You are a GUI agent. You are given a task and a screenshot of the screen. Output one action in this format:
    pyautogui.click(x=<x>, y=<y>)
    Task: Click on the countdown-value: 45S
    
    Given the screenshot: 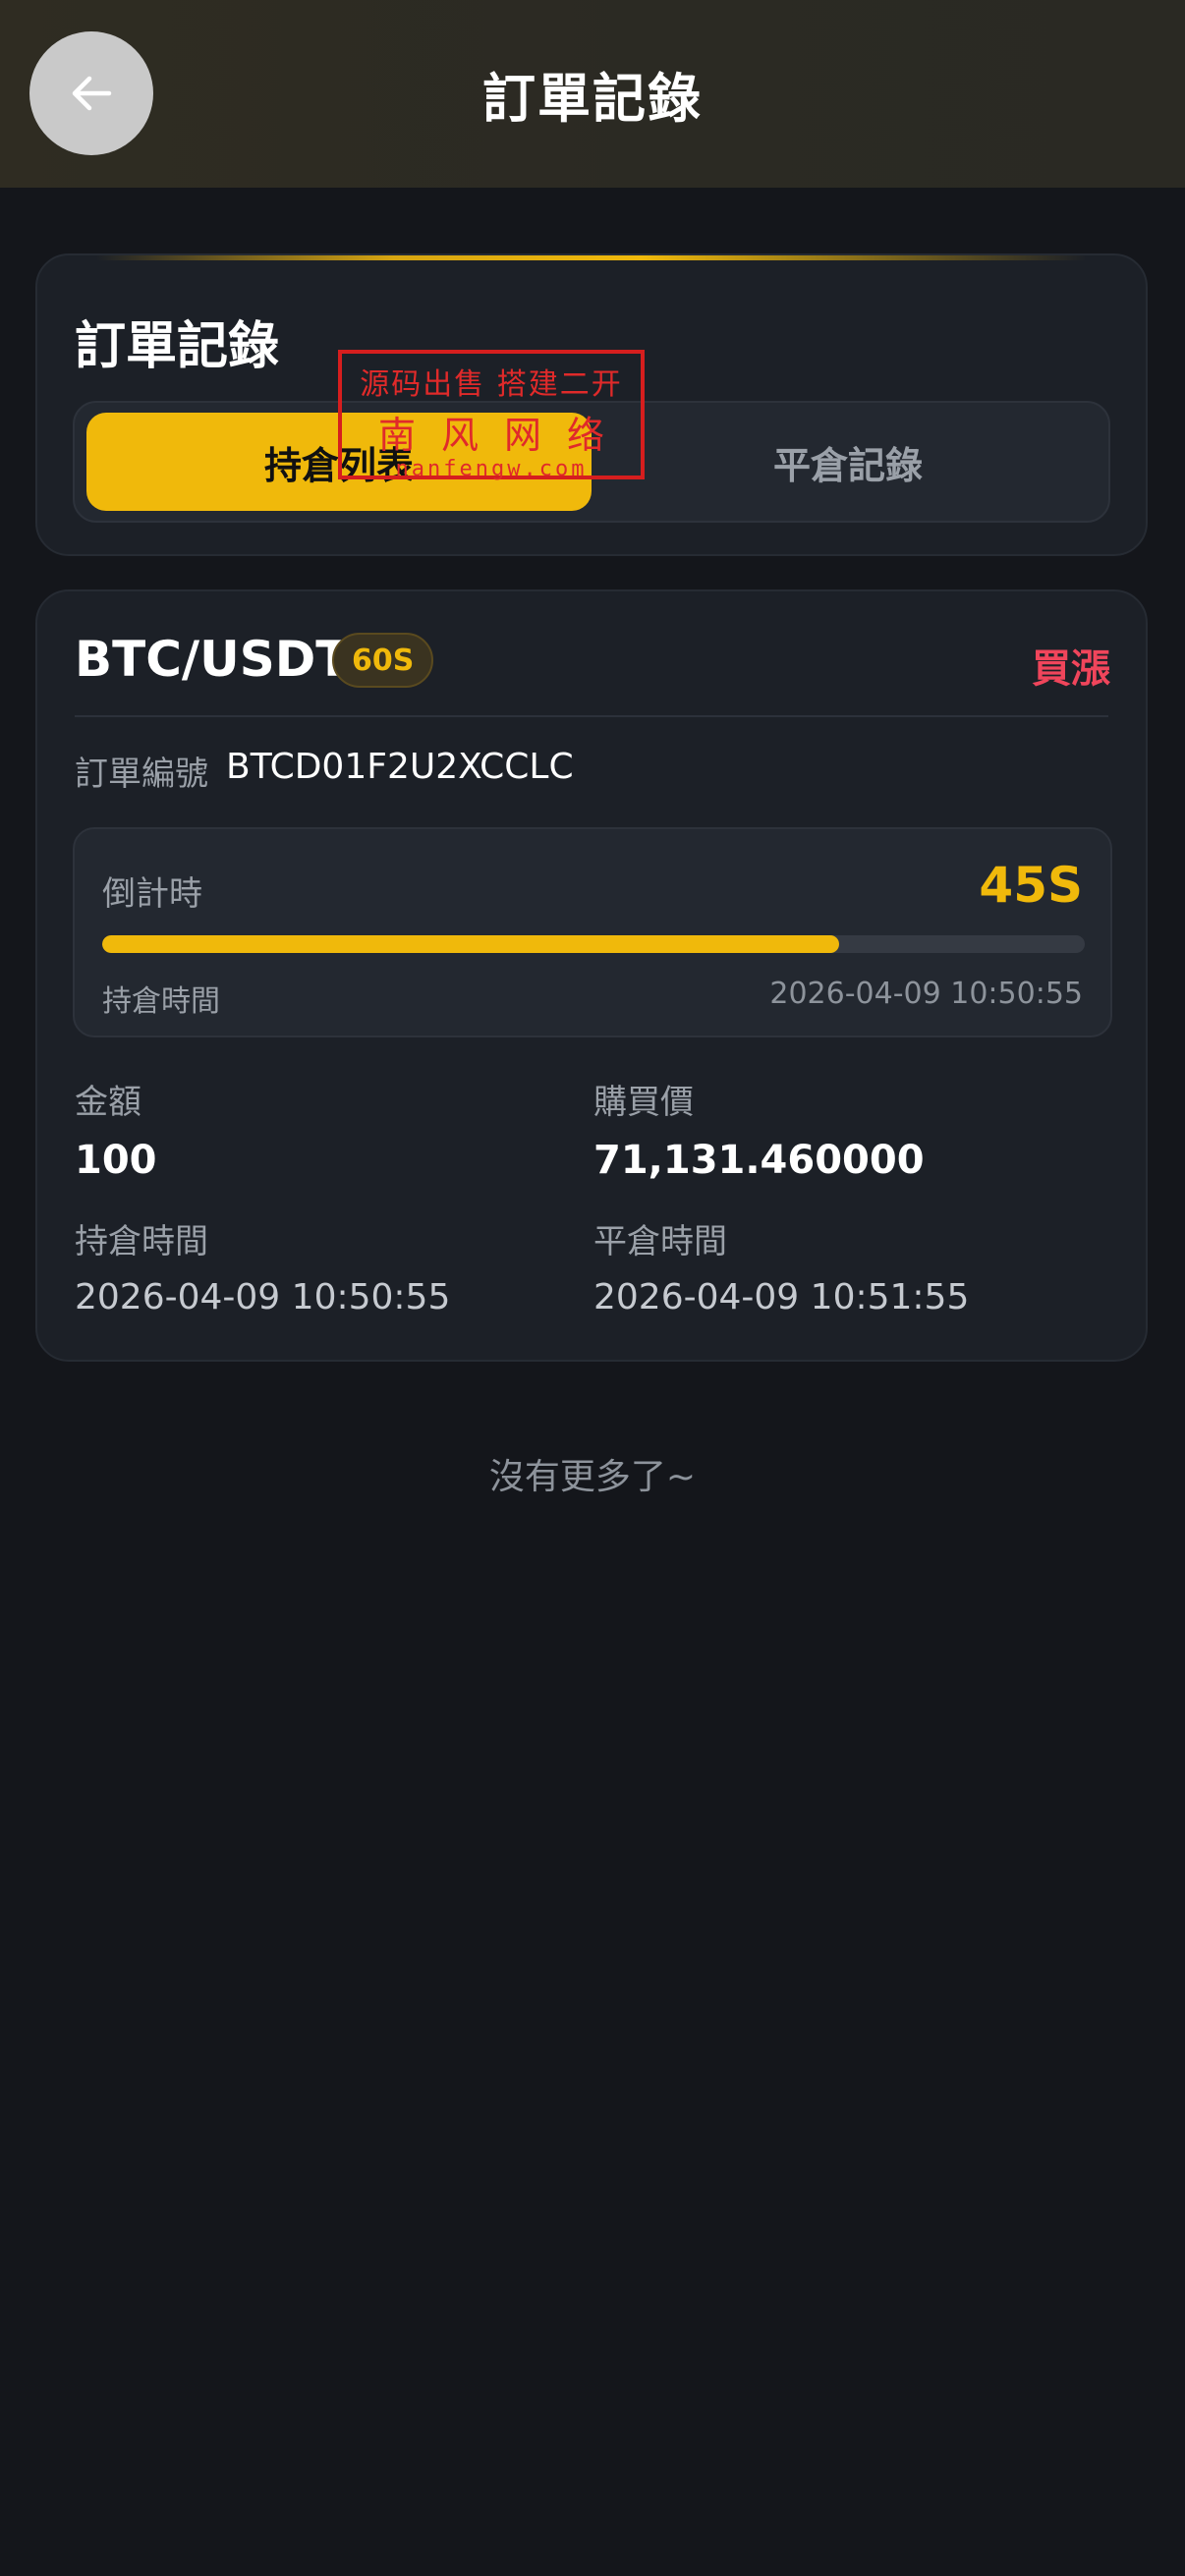 What is the action you would take?
    pyautogui.click(x=1031, y=885)
    